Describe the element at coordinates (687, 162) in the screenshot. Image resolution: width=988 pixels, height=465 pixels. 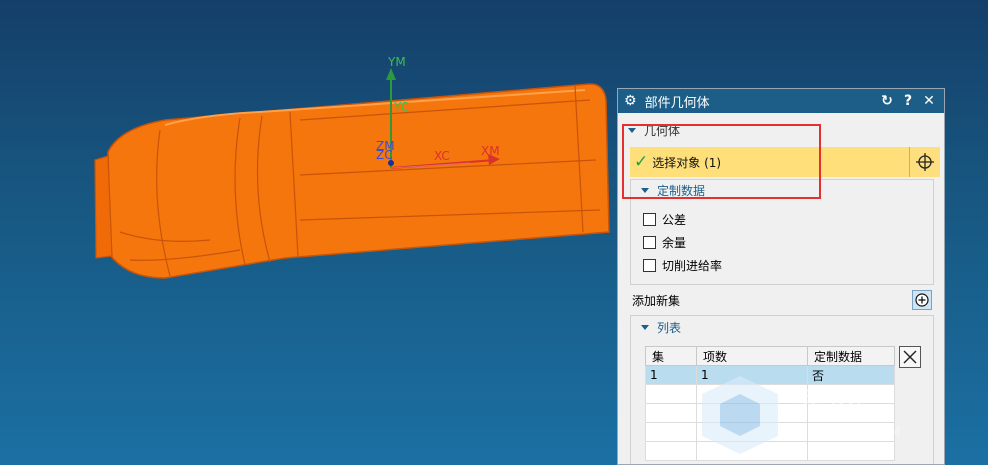
I see `select-object-label: 选择对象 (1)` at that location.